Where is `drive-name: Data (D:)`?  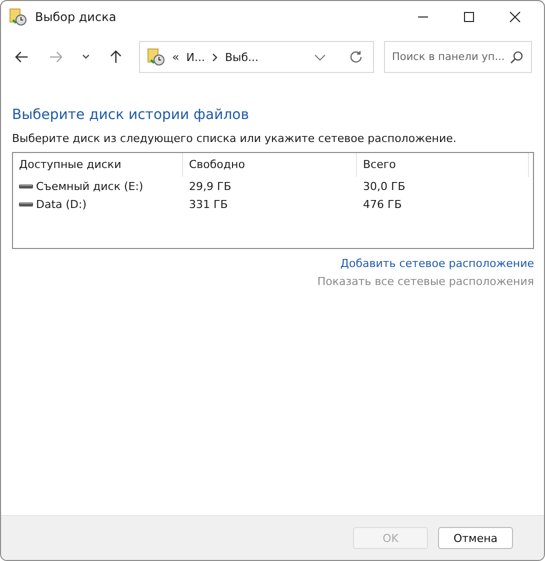
drive-name: Data (D:) is located at coordinates (61, 204).